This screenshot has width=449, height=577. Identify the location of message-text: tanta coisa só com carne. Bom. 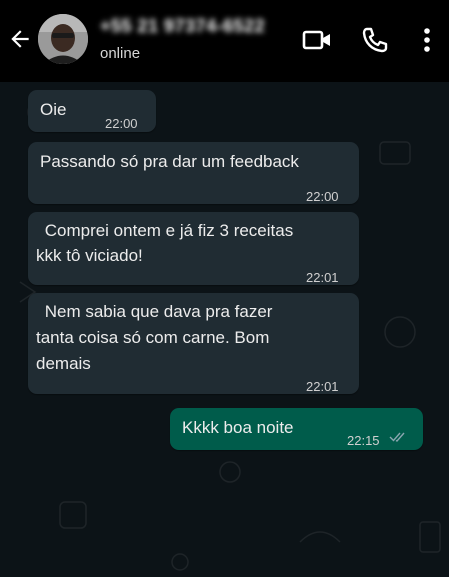
(153, 337).